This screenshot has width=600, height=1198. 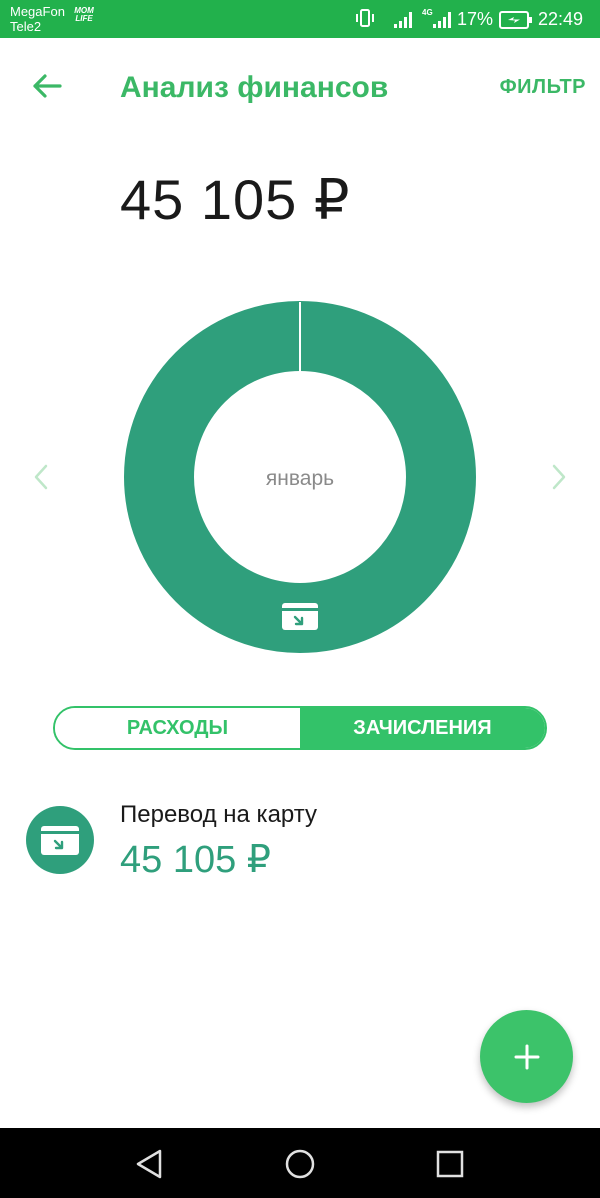 I want to click on chevron-left-icon, so click(x=41, y=477).